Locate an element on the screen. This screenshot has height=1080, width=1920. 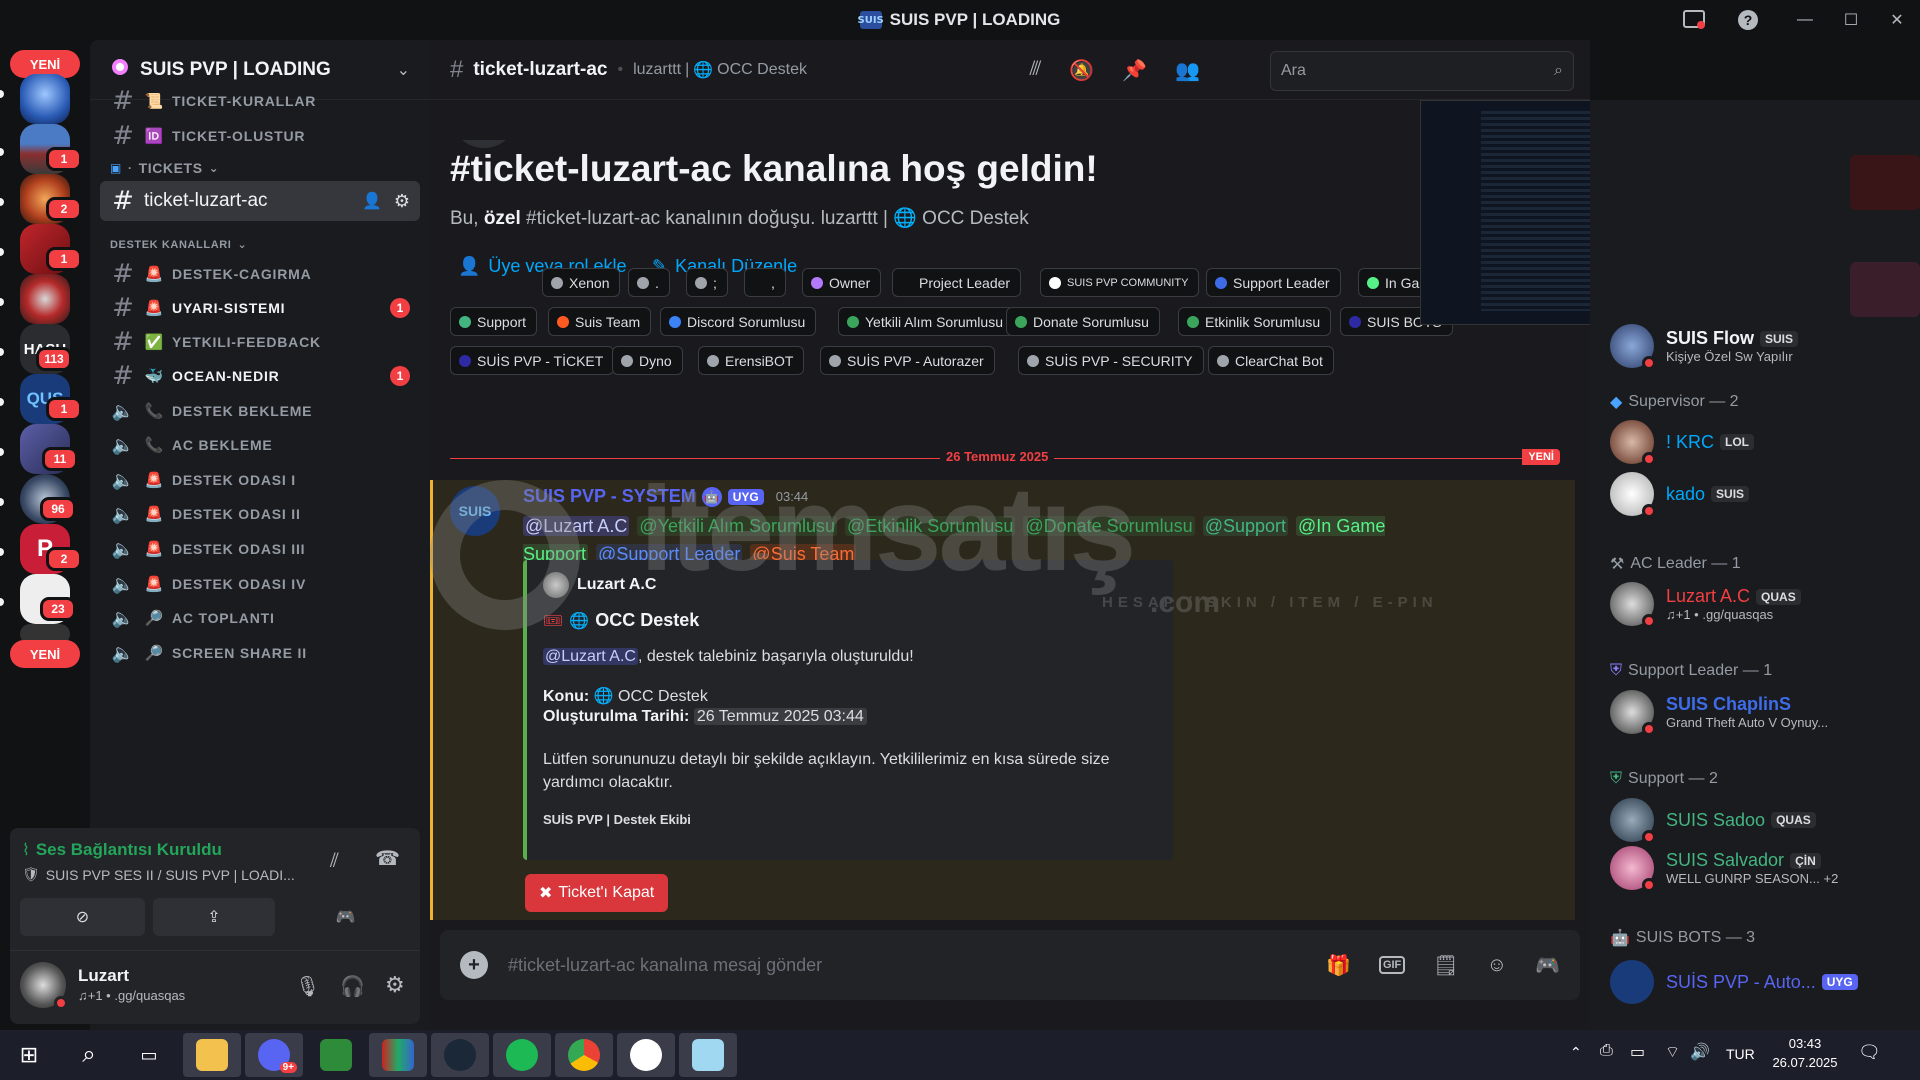
role-pill: Discord Sorumlusu is located at coordinates (738, 321).